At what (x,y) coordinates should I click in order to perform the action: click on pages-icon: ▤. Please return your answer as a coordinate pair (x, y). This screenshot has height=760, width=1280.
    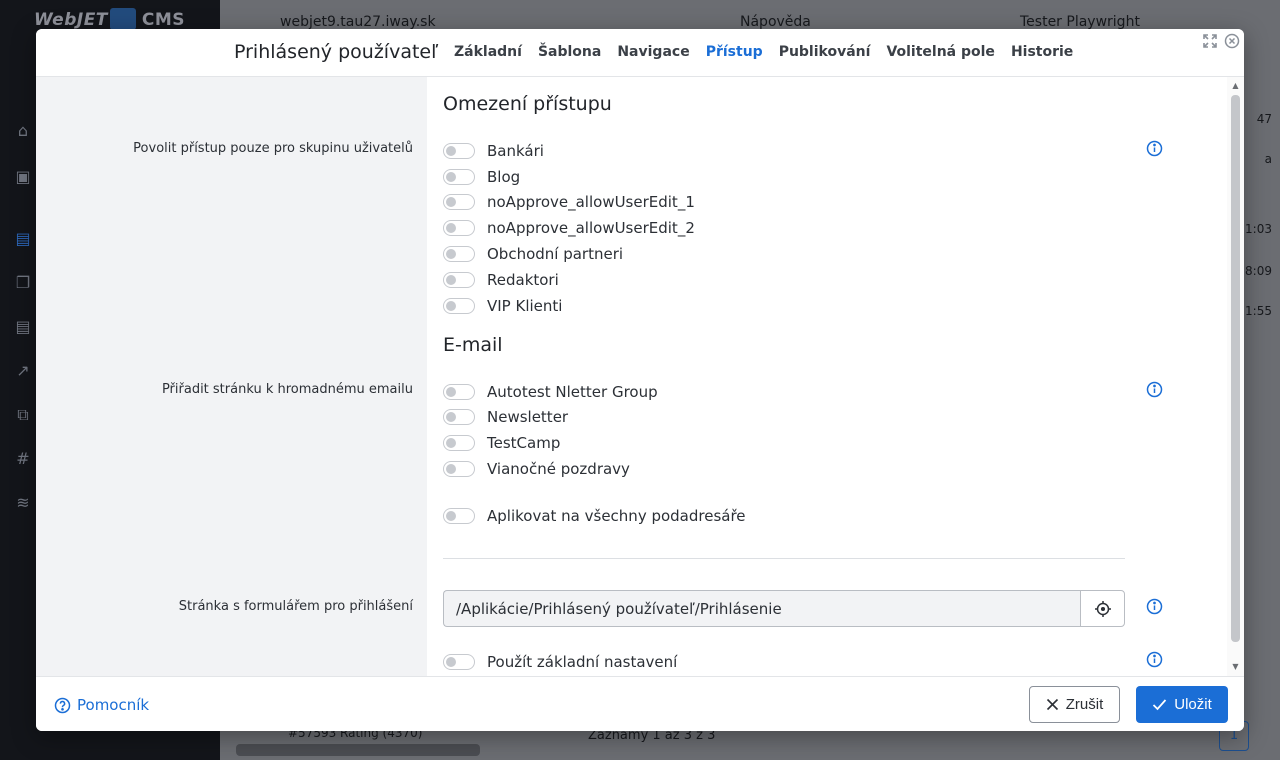
    Looking at the image, I should click on (23, 238).